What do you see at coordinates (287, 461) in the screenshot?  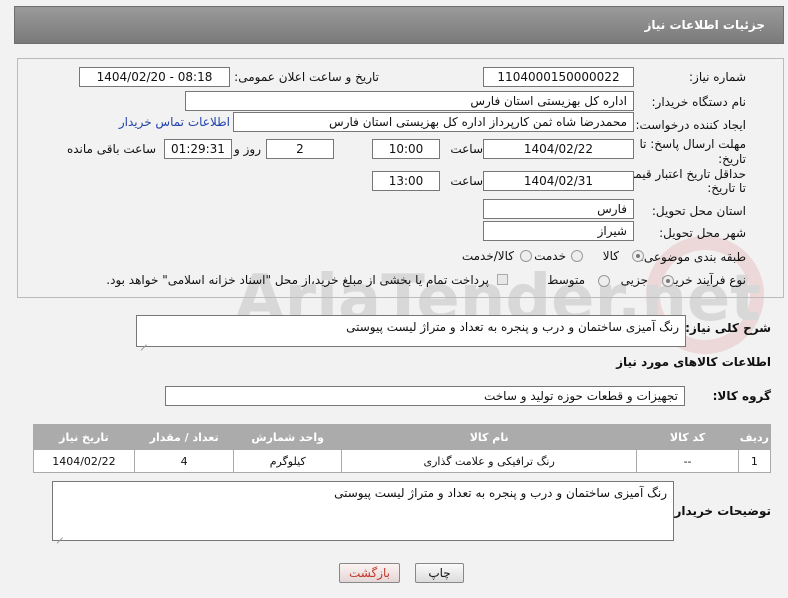 I see `cell-unit: کیلوگرم` at bounding box center [287, 461].